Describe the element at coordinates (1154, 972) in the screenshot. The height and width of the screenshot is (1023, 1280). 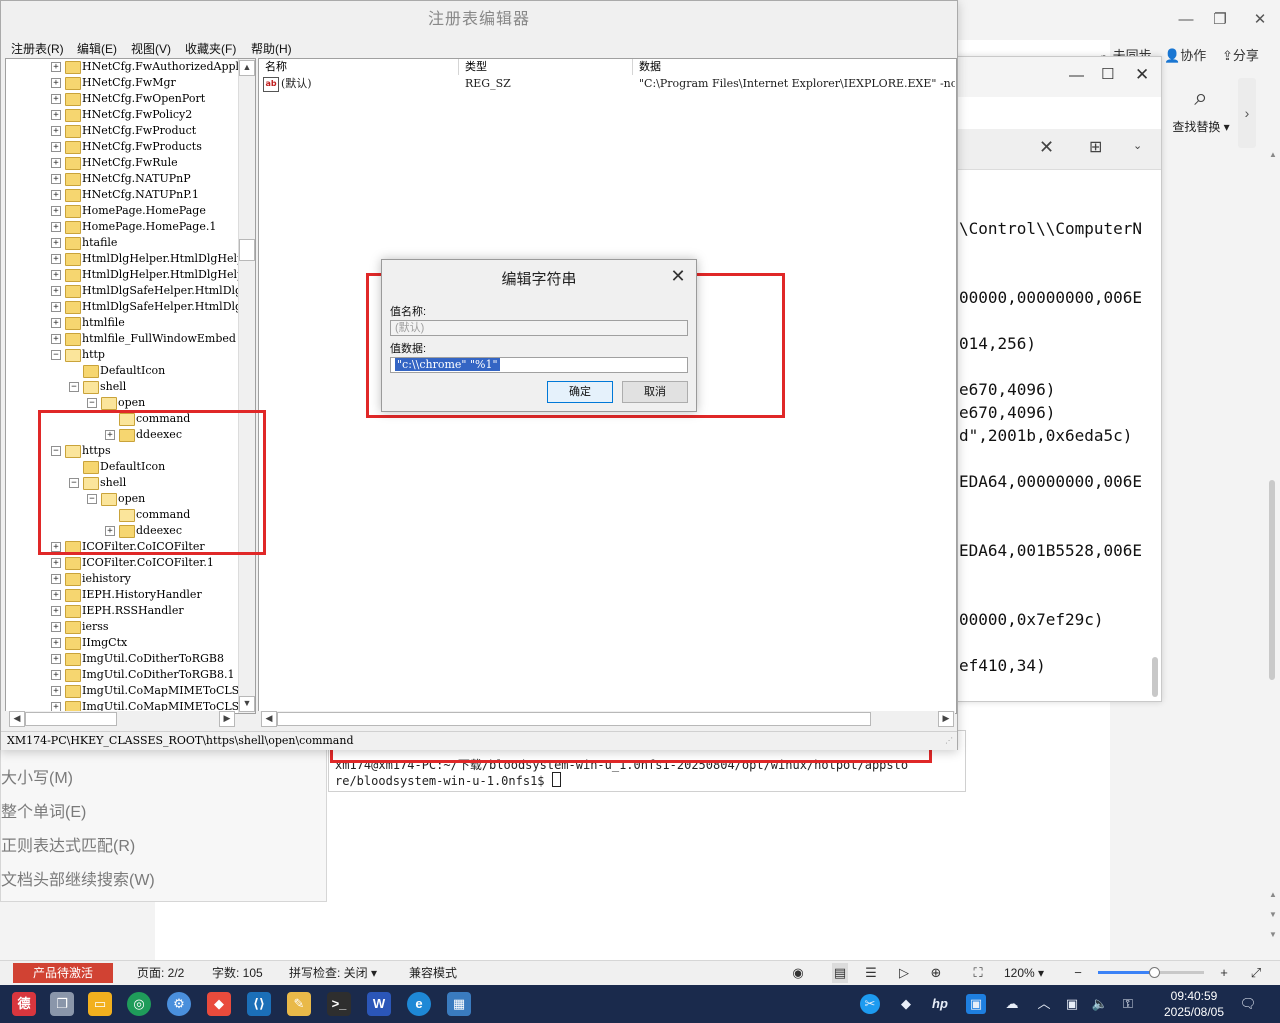
I see `zoom-slider-handle` at that location.